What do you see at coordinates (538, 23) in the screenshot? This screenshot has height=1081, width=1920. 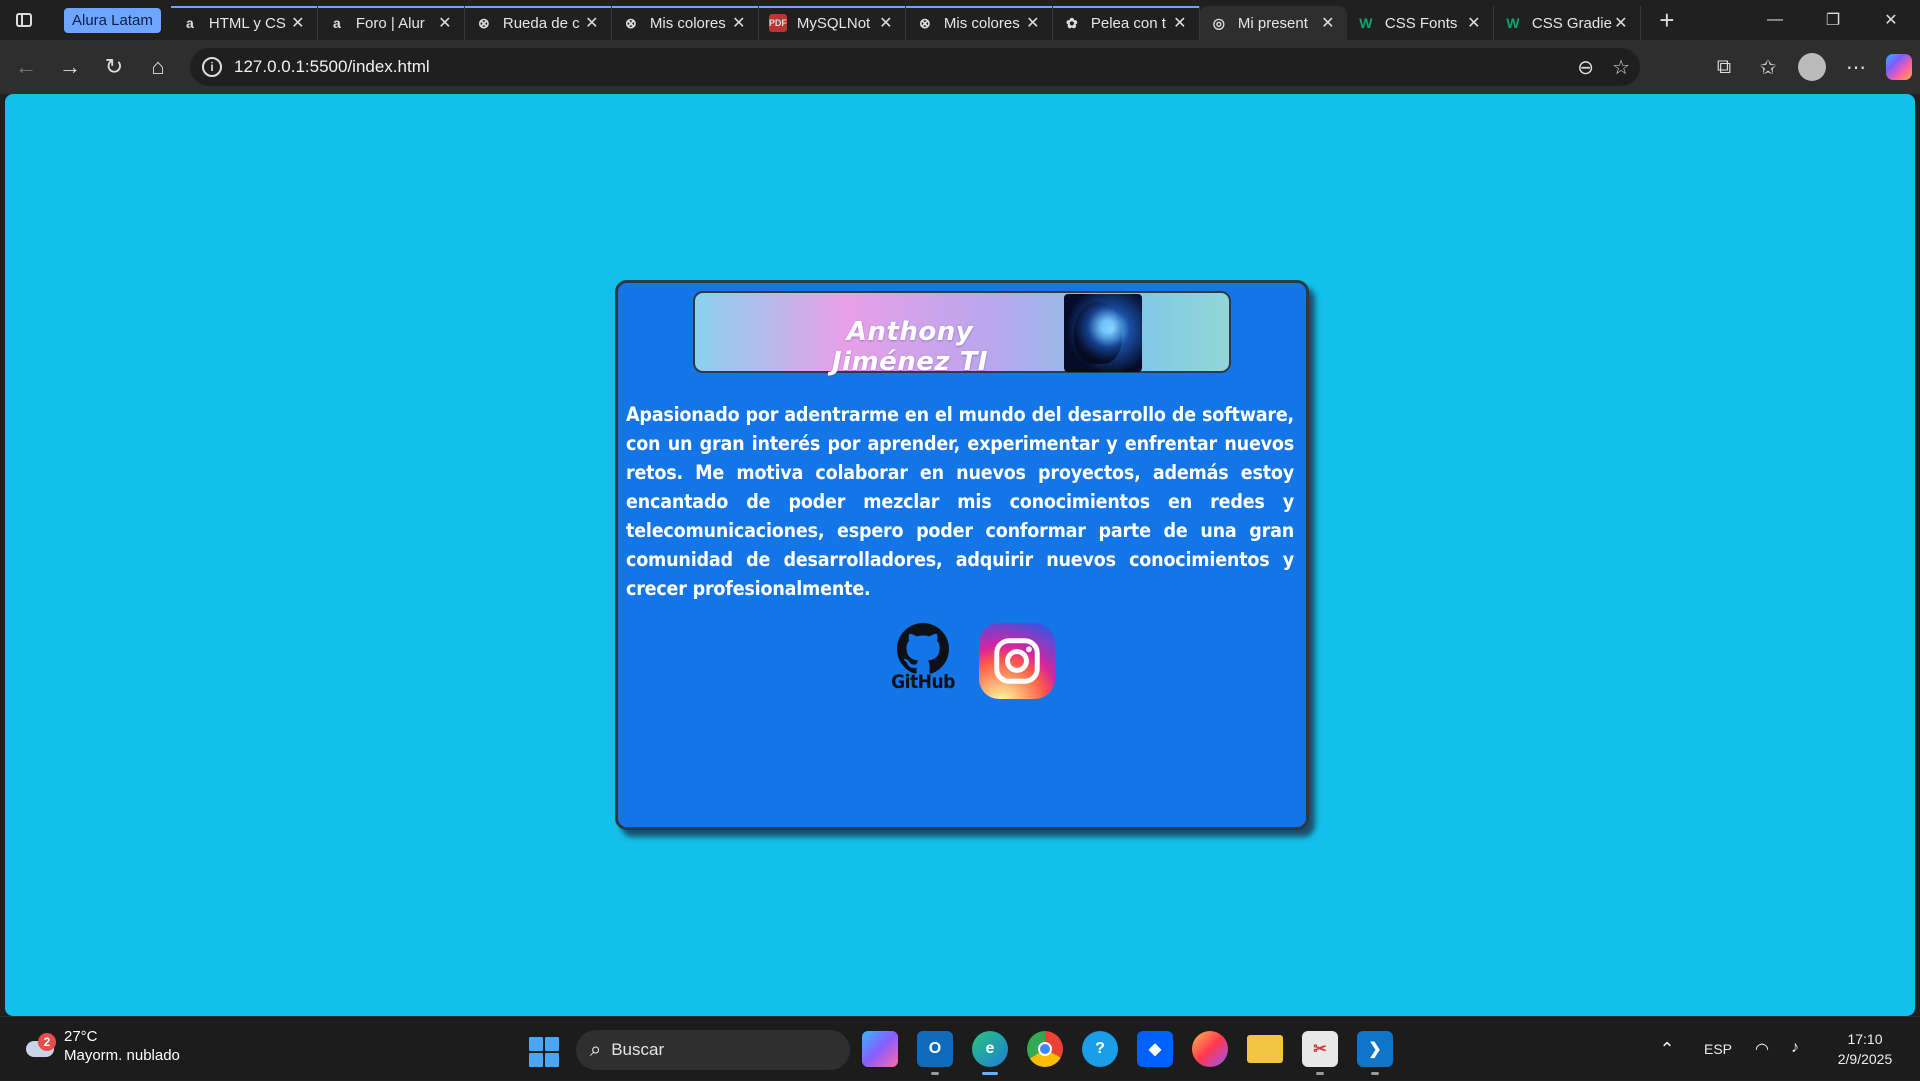 I see `tab-rueda-de-color: ⊗ Rueda de c ✕` at bounding box center [538, 23].